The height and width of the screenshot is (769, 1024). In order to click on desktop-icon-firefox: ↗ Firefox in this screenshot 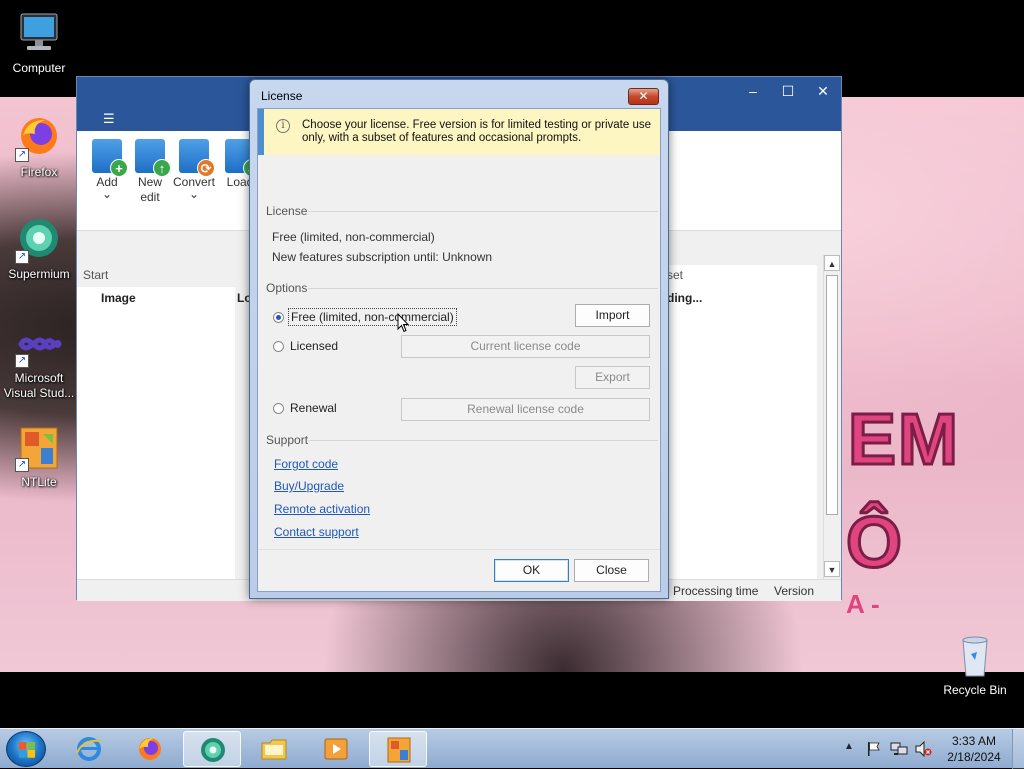, I will do `click(39, 147)`.